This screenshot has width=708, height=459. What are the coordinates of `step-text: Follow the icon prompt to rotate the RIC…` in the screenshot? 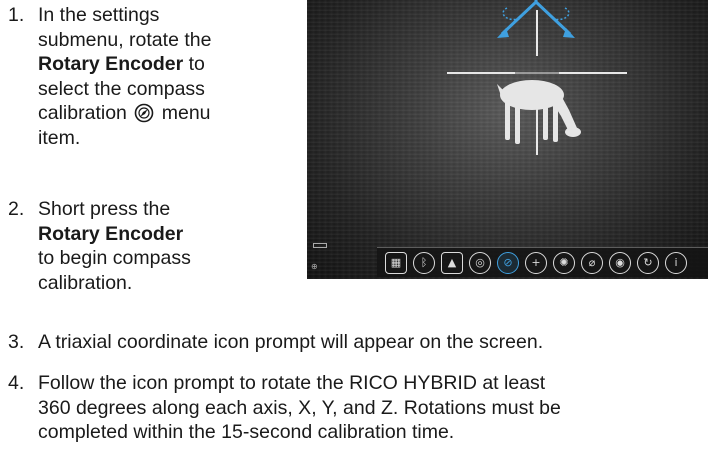 It's located at (299, 407).